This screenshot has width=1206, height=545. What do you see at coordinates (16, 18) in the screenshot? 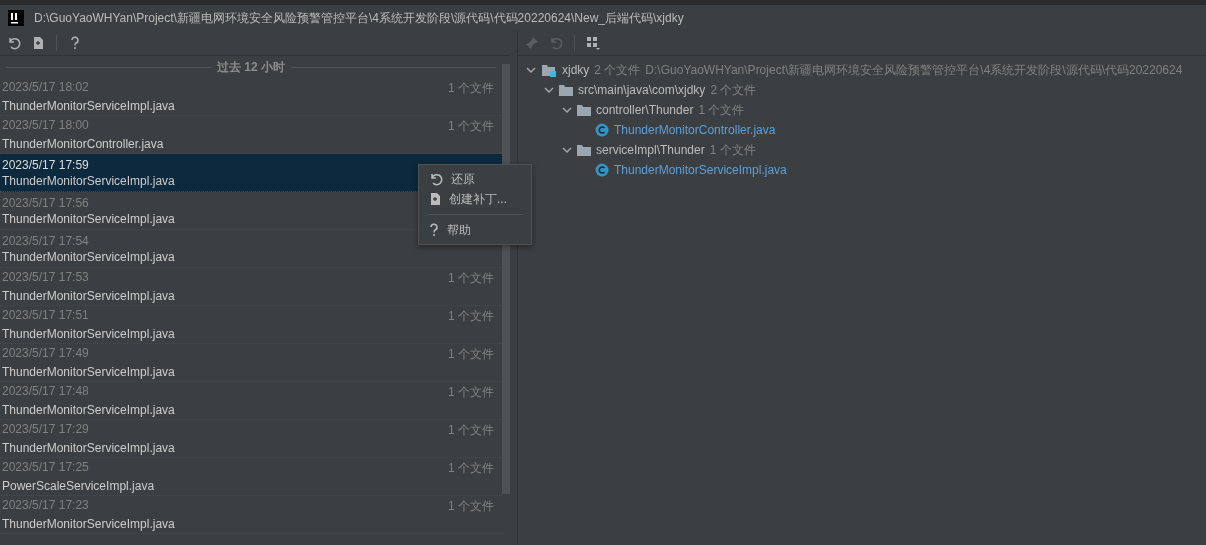
I see `app-logo-icon` at bounding box center [16, 18].